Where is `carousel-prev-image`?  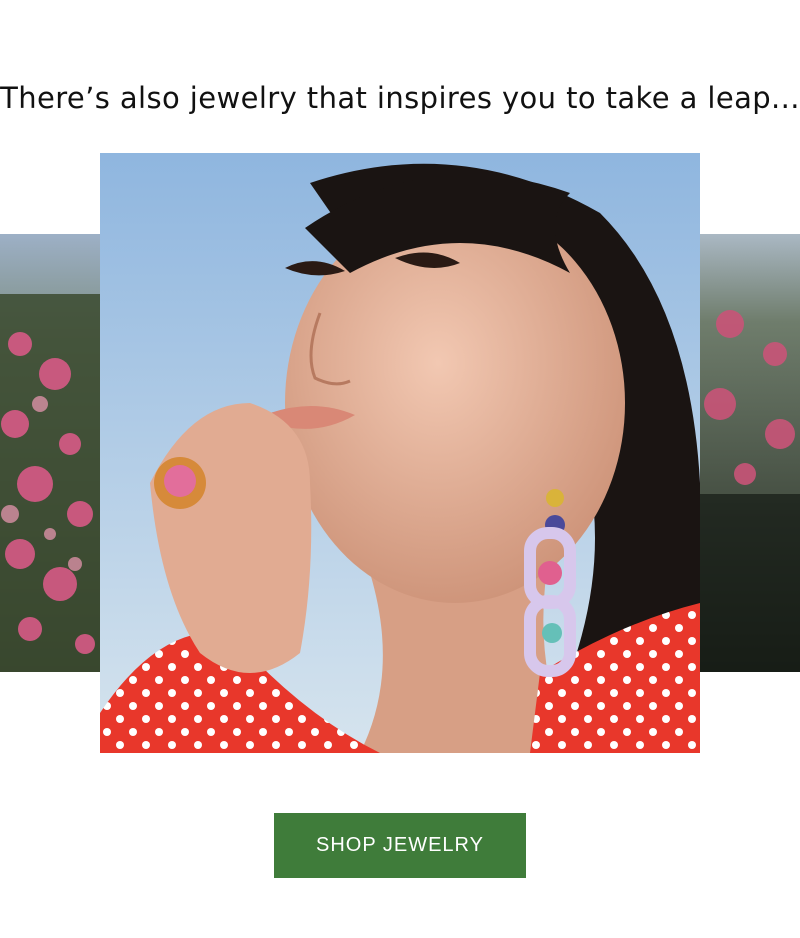 carousel-prev-image is located at coordinates (50, 453).